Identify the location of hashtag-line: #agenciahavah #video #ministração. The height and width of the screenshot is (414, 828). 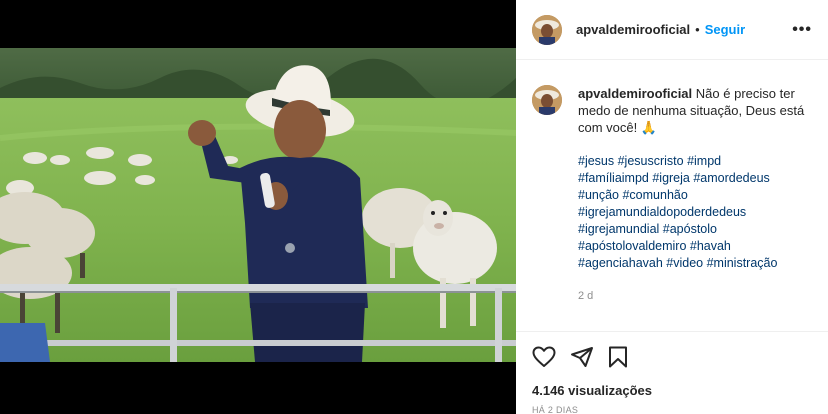
(693, 263).